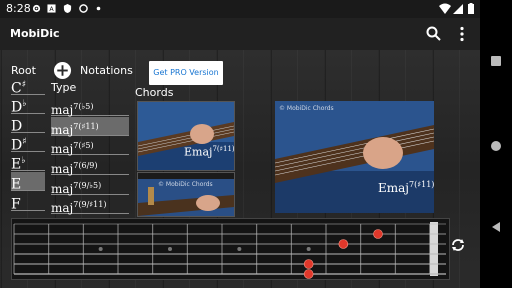 Image resolution: width=512 pixels, height=288 pixels. What do you see at coordinates (28, 86) in the screenshot?
I see `root-item: C♯` at bounding box center [28, 86].